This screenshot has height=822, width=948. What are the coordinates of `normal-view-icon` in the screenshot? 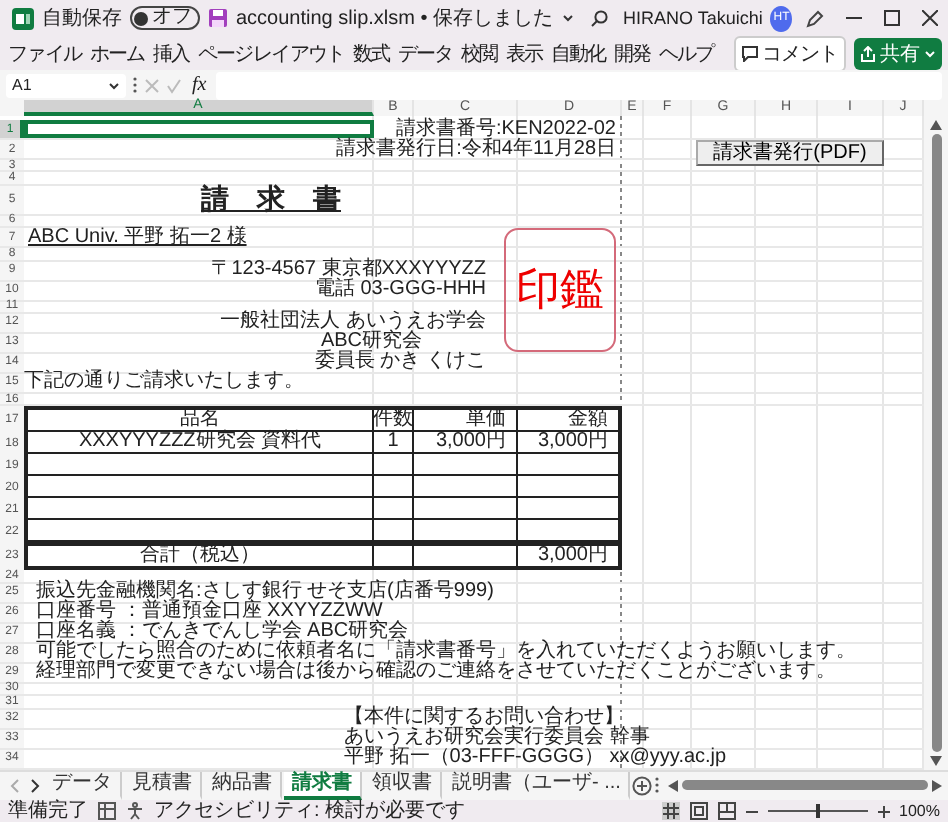 It's located at (670, 811).